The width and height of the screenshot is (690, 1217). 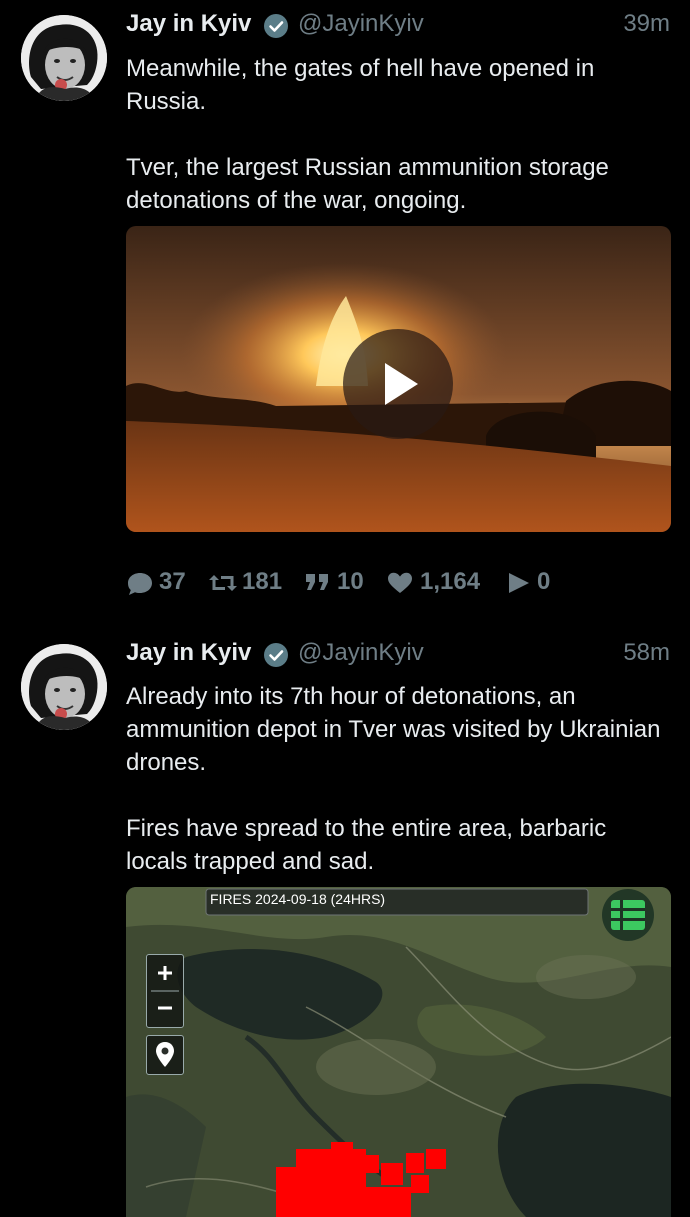 I want to click on quote-icon, so click(x=317, y=582).